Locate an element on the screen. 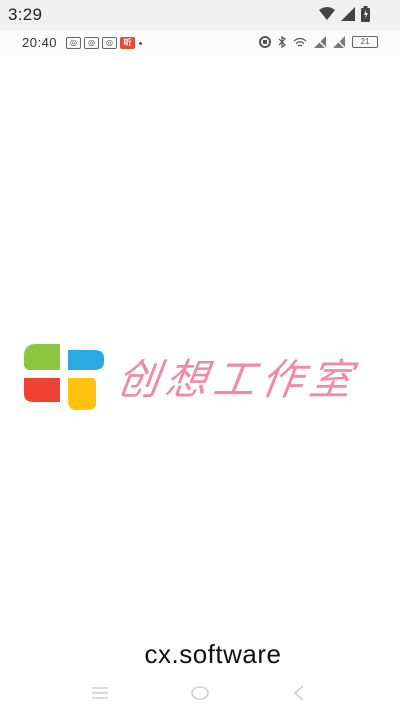  status-time: 3:29 is located at coordinates (25, 14).